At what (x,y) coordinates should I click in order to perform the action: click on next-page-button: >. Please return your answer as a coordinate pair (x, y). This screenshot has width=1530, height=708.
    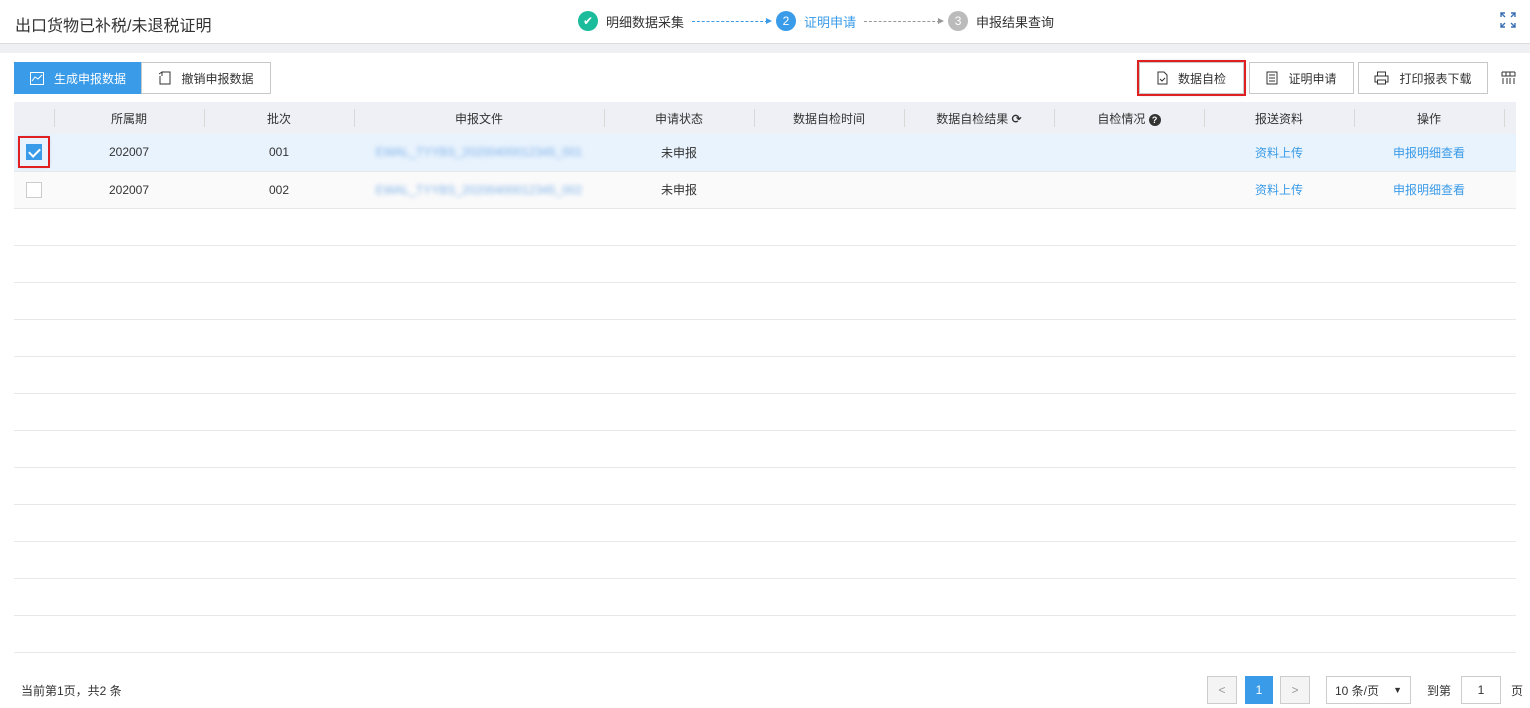
    Looking at the image, I should click on (1295, 690).